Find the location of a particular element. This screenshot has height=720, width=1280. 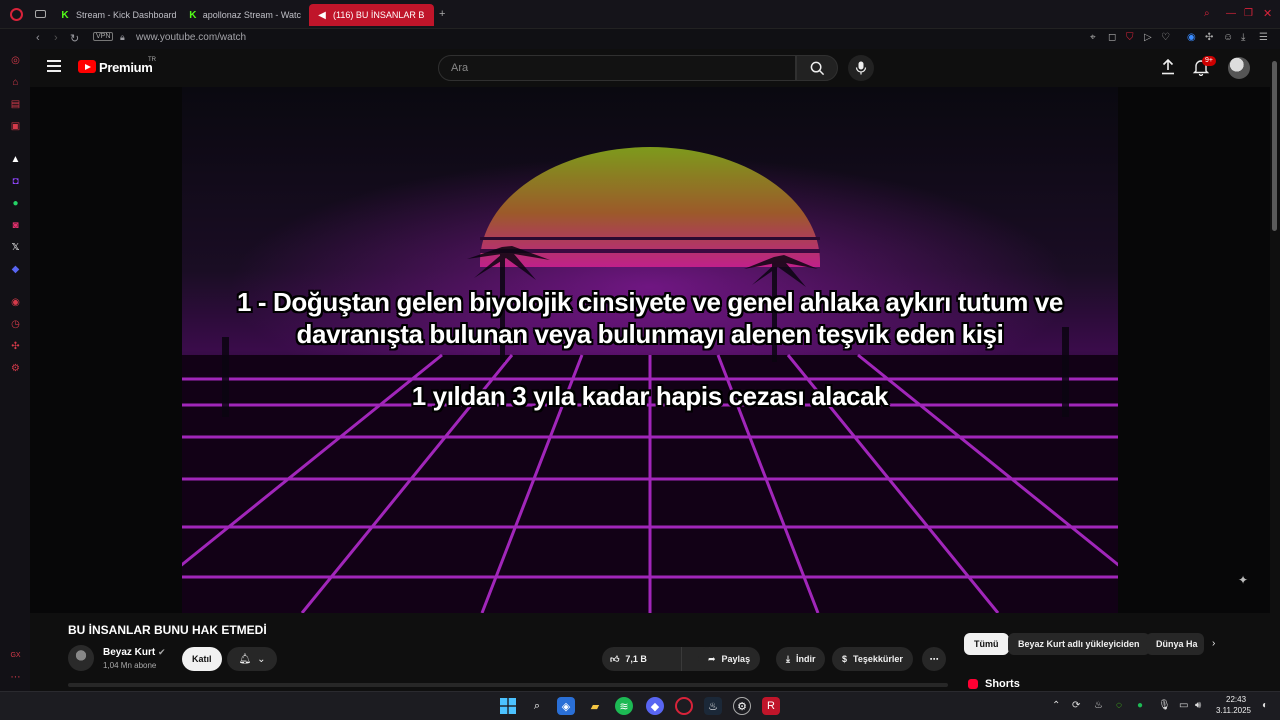

tab-apollonaz-stream: K apollonaz Stream - Watc is located at coordinates (241, 15).